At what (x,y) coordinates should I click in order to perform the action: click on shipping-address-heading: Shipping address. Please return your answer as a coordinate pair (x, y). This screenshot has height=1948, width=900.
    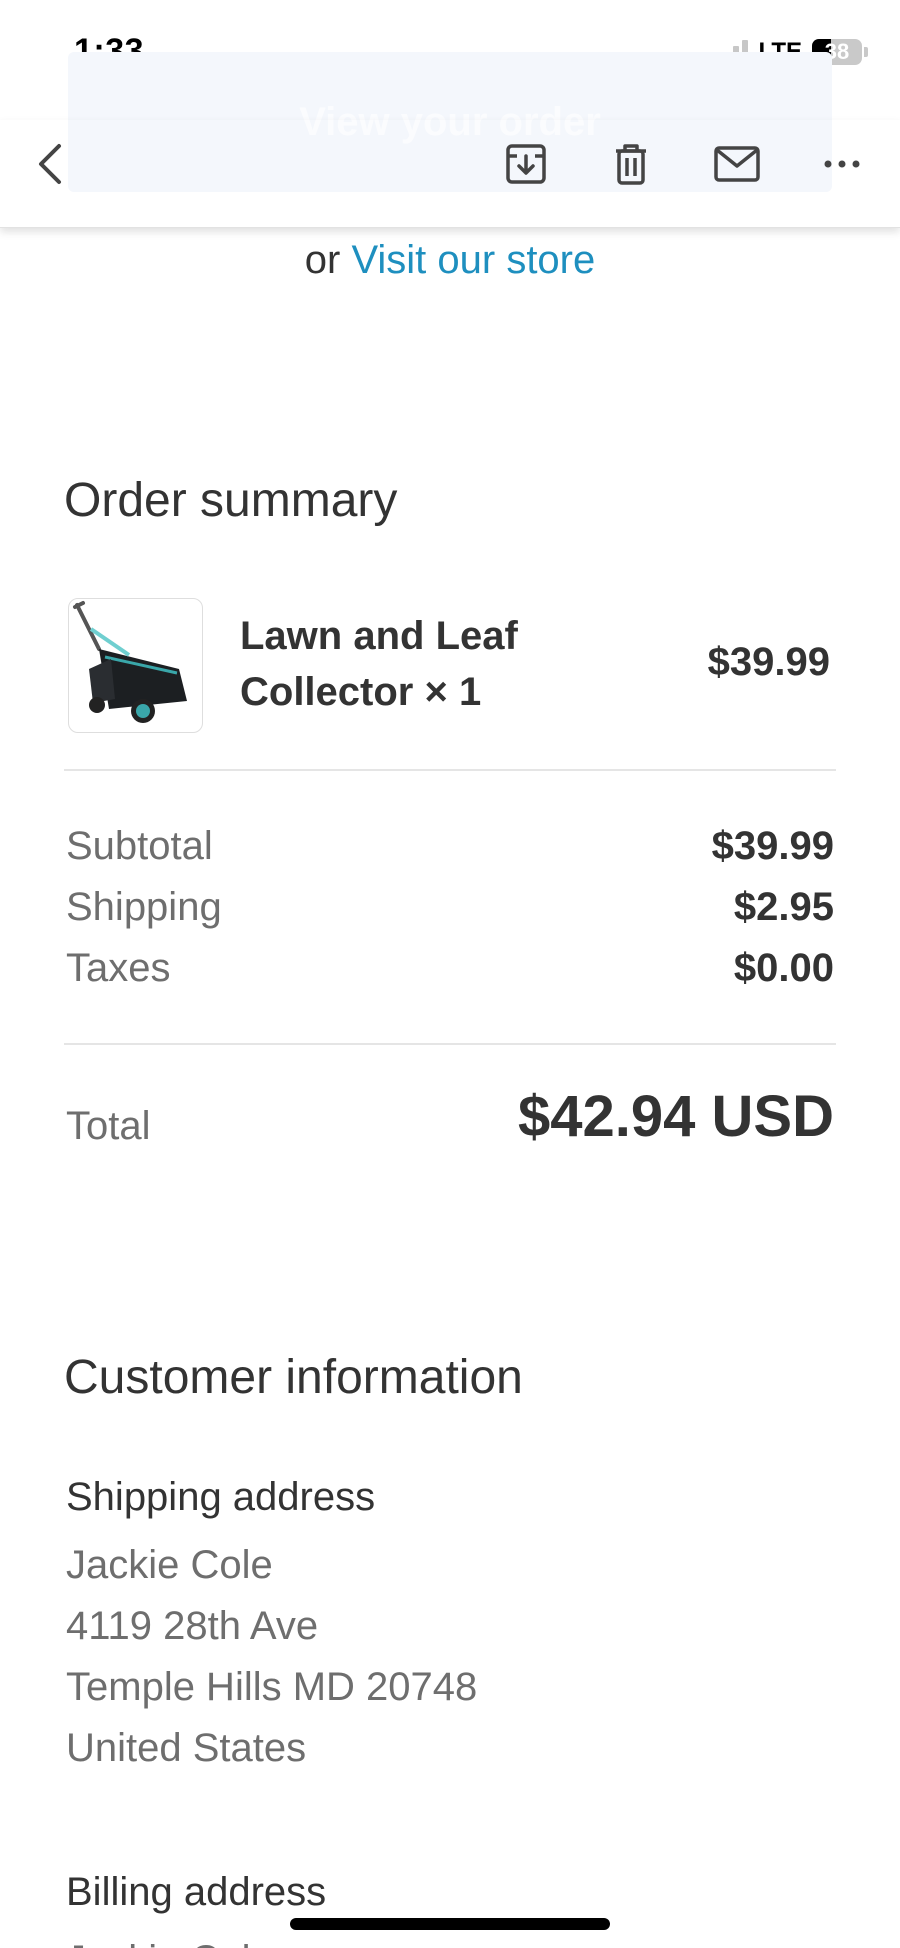
    Looking at the image, I should click on (221, 1497).